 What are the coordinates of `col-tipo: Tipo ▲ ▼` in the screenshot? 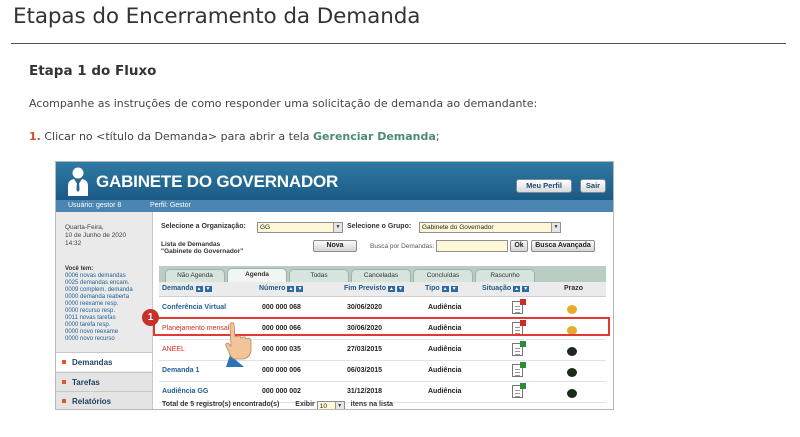 It's located at (441, 288).